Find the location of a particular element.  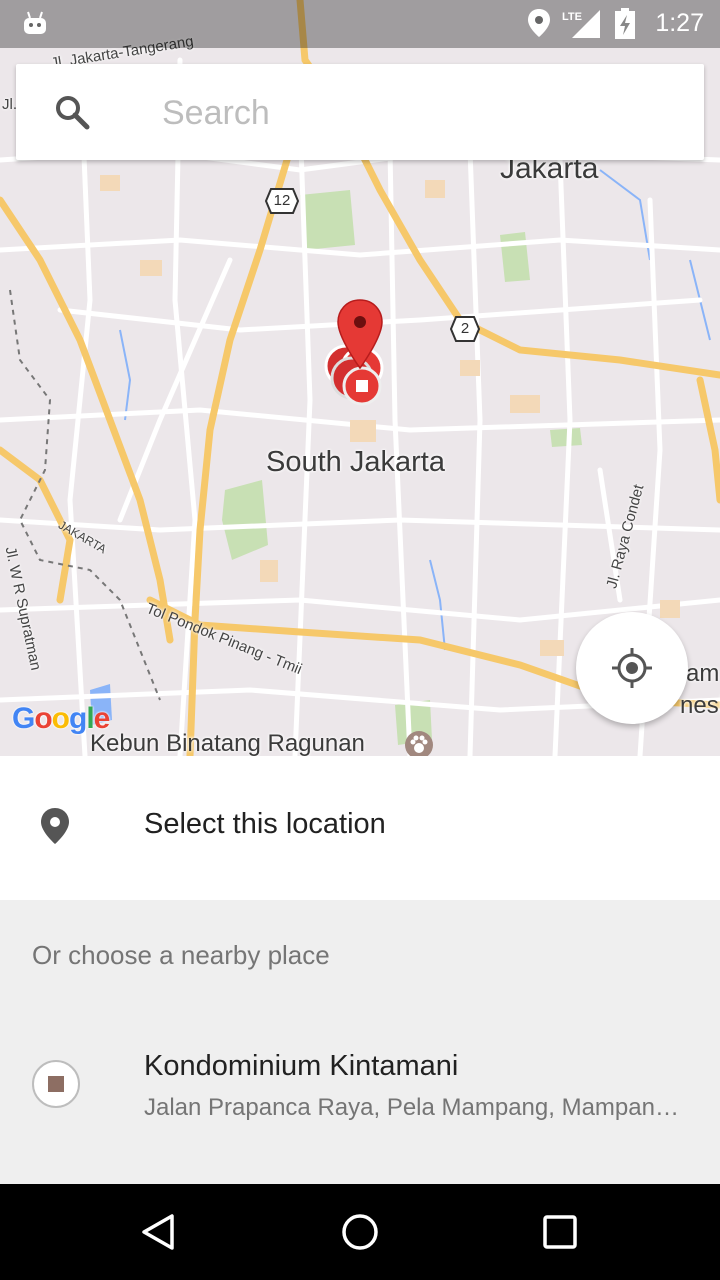

search-icon is located at coordinates (72, 112).